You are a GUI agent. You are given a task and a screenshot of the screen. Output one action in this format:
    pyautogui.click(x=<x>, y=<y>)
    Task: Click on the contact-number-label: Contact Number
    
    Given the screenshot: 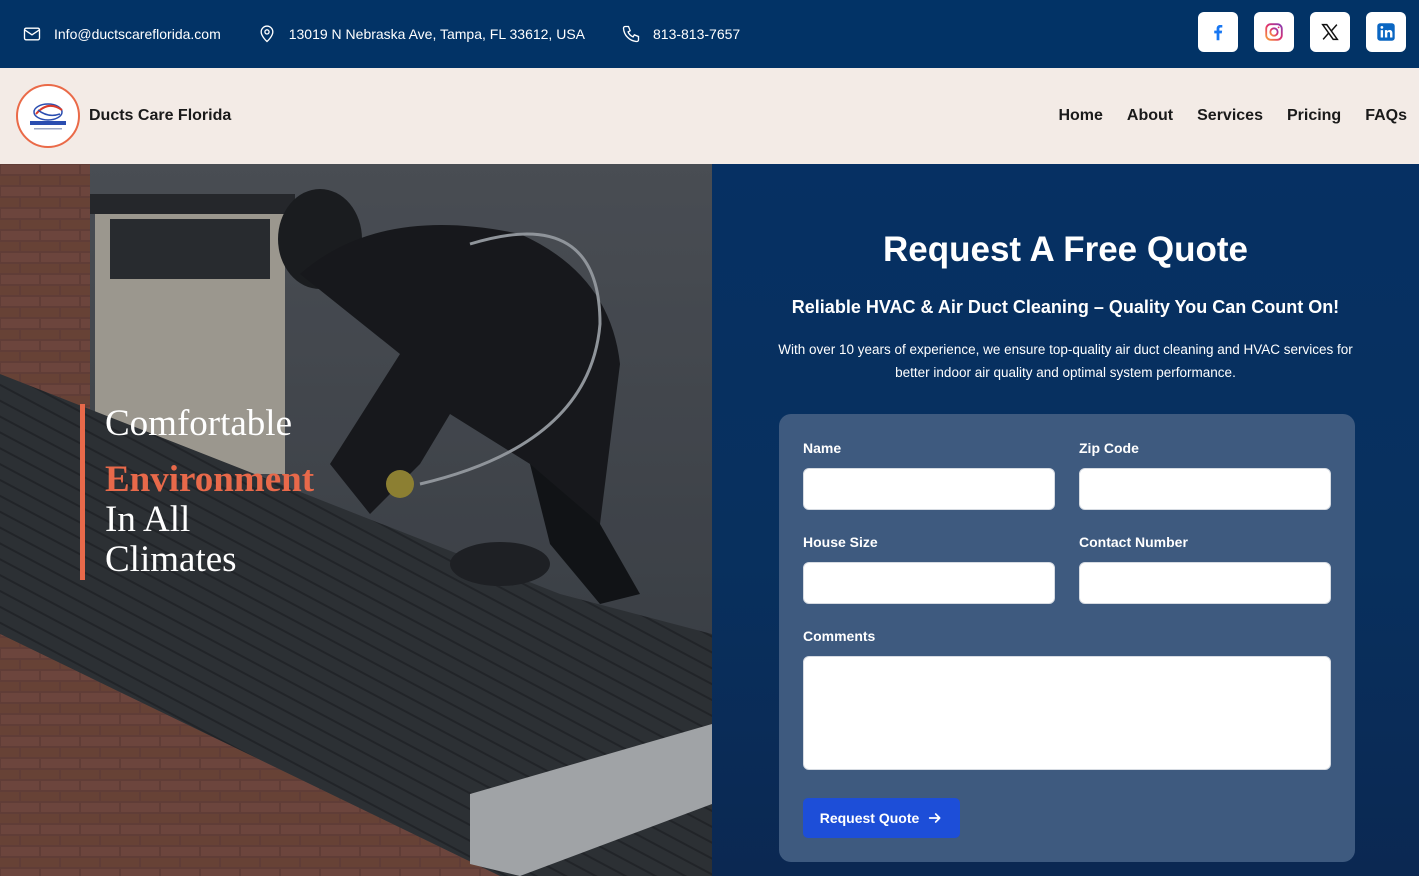 What is the action you would take?
    pyautogui.click(x=1133, y=542)
    